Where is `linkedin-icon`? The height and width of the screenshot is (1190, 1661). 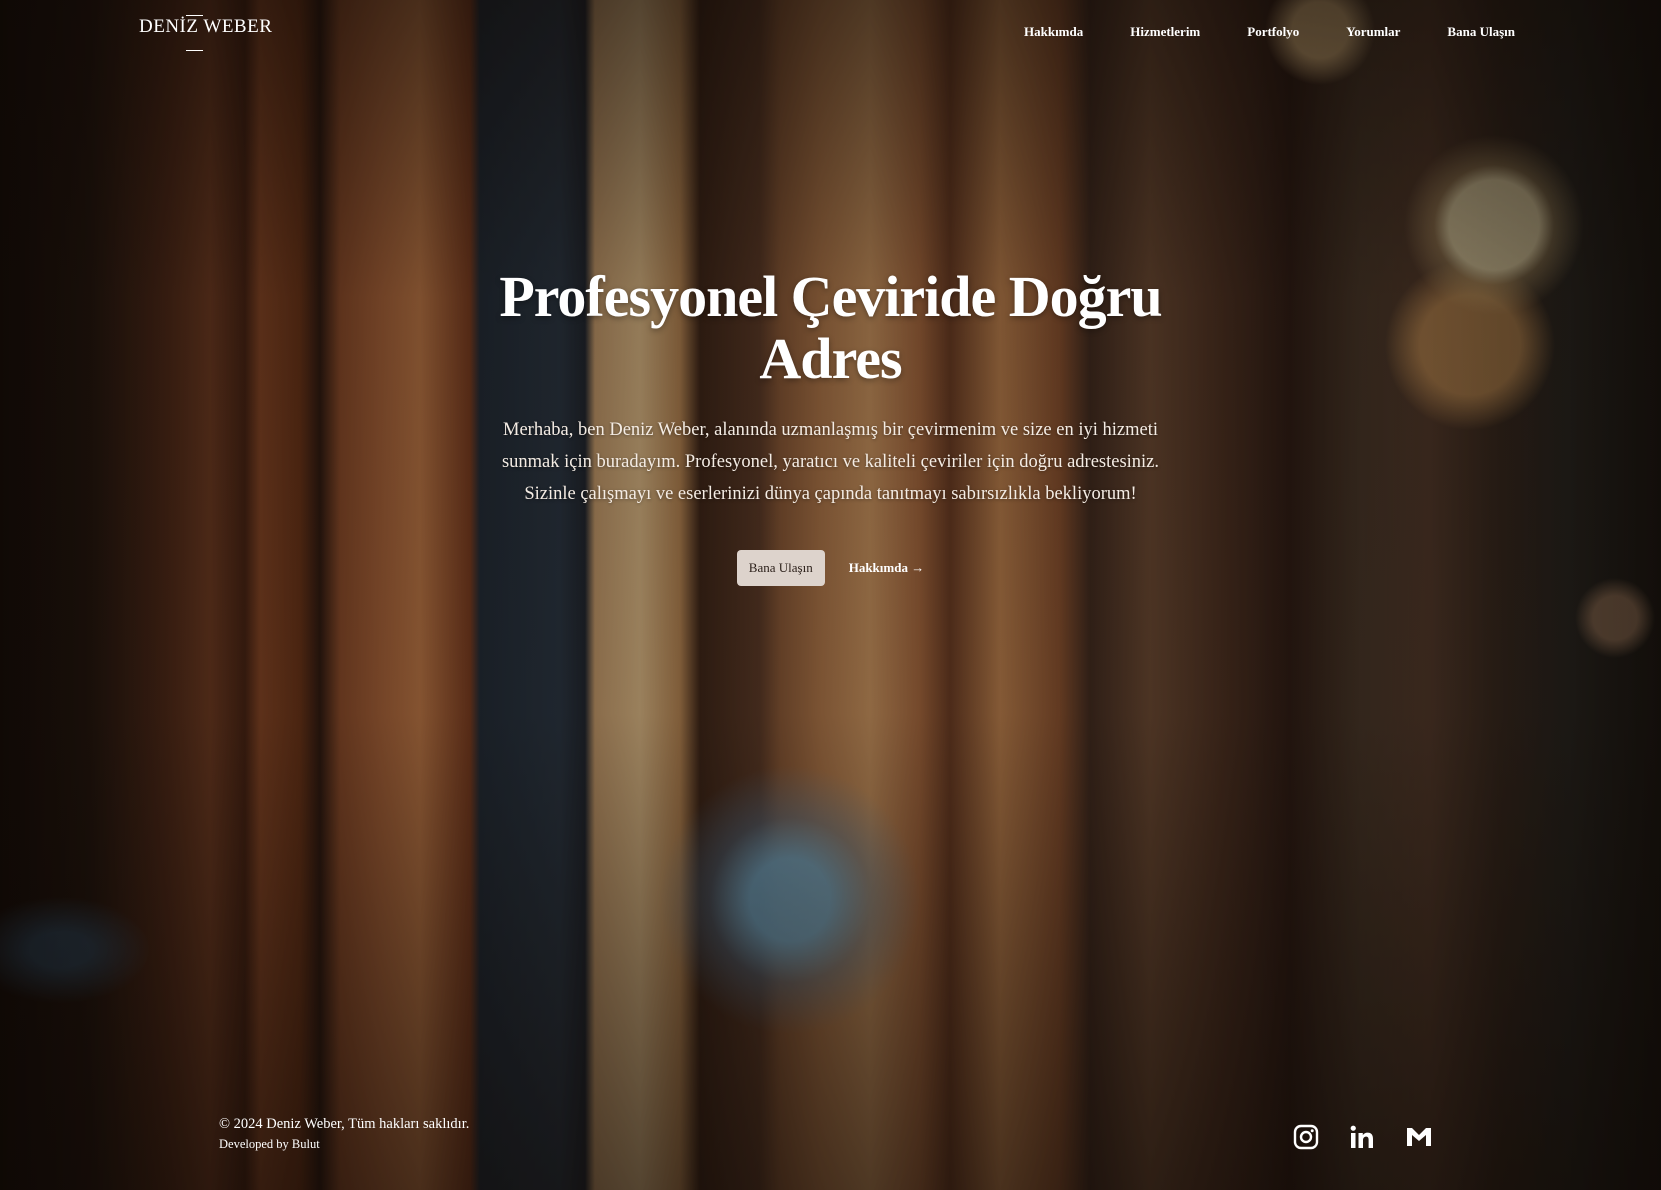 linkedin-icon is located at coordinates (1362, 1137).